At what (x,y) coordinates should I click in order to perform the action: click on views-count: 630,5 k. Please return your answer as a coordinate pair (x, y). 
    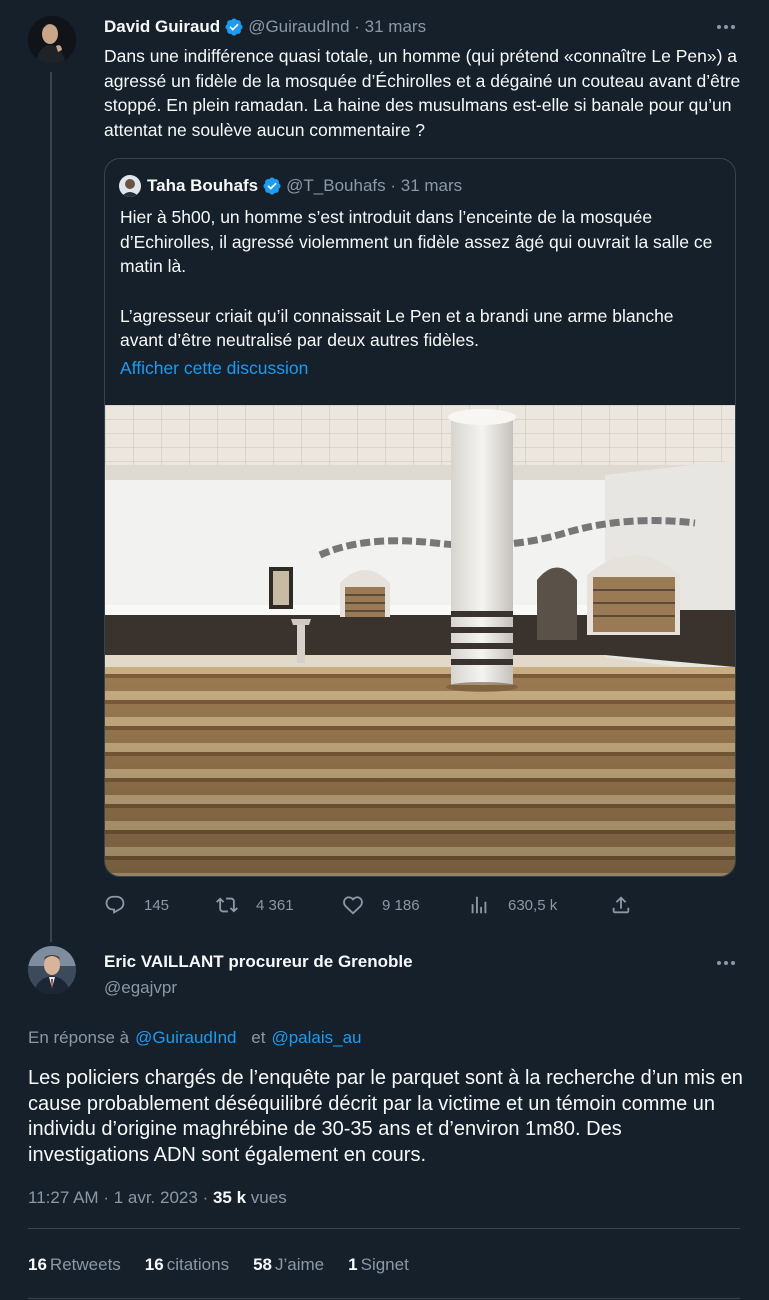
    Looking at the image, I should click on (533, 905).